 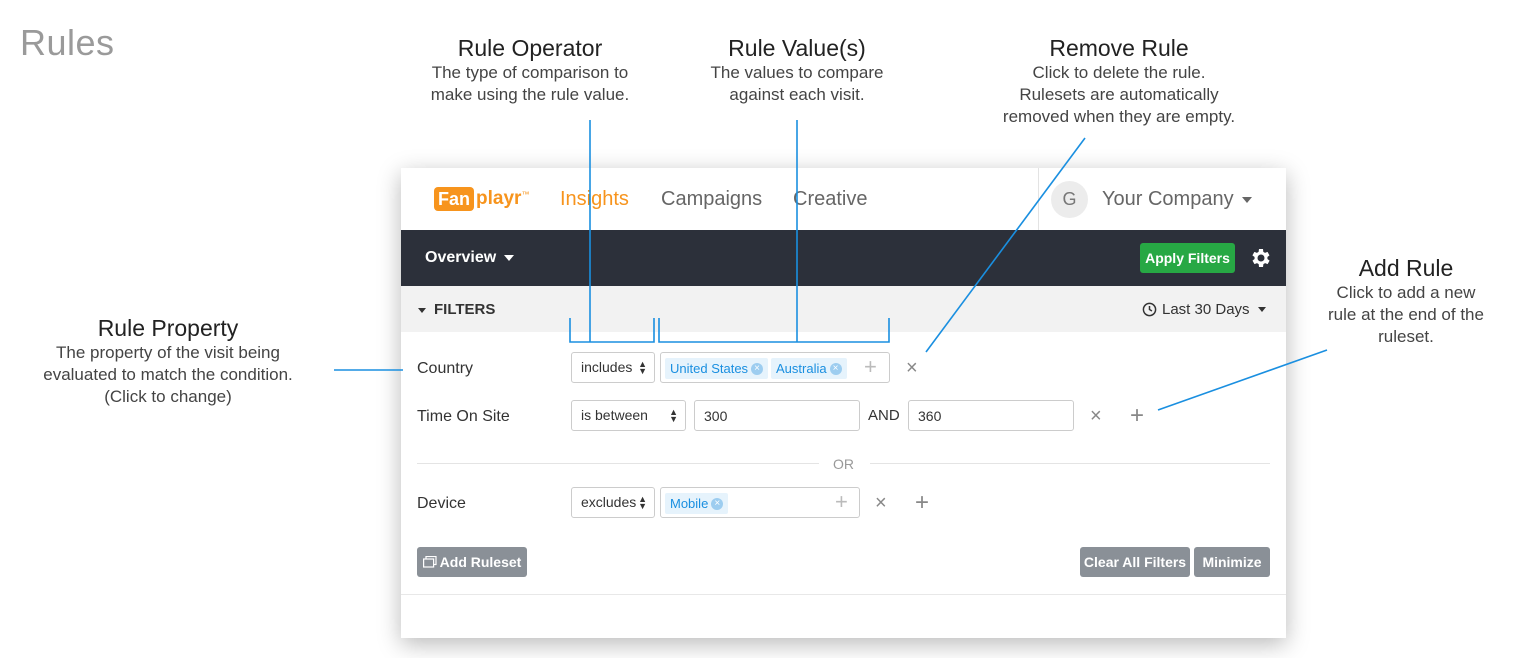 What do you see at coordinates (884, 415) in the screenshot?
I see `and-label: AND` at bounding box center [884, 415].